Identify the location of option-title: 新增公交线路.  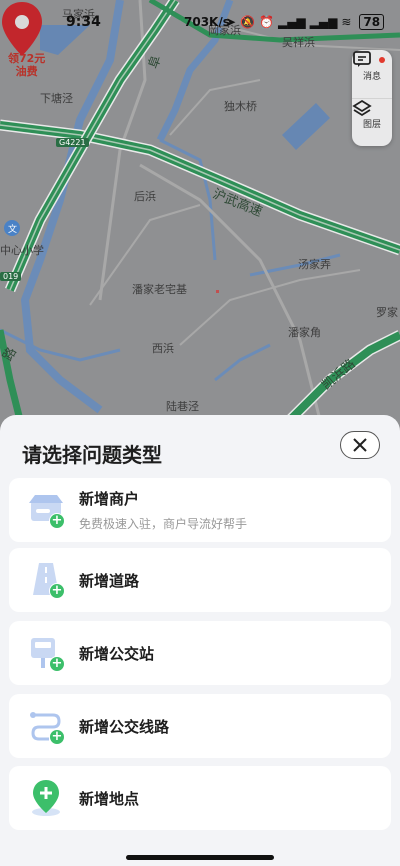
(124, 726).